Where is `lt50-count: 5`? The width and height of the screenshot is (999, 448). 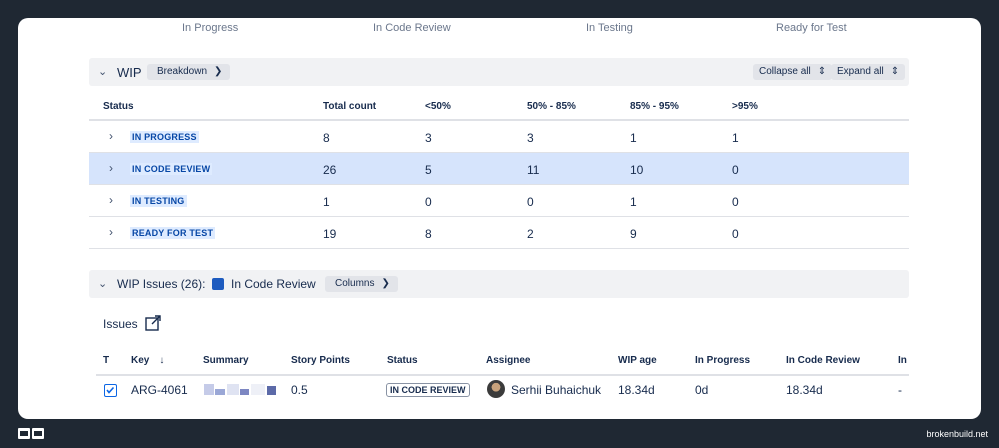 lt50-count: 5 is located at coordinates (428, 170).